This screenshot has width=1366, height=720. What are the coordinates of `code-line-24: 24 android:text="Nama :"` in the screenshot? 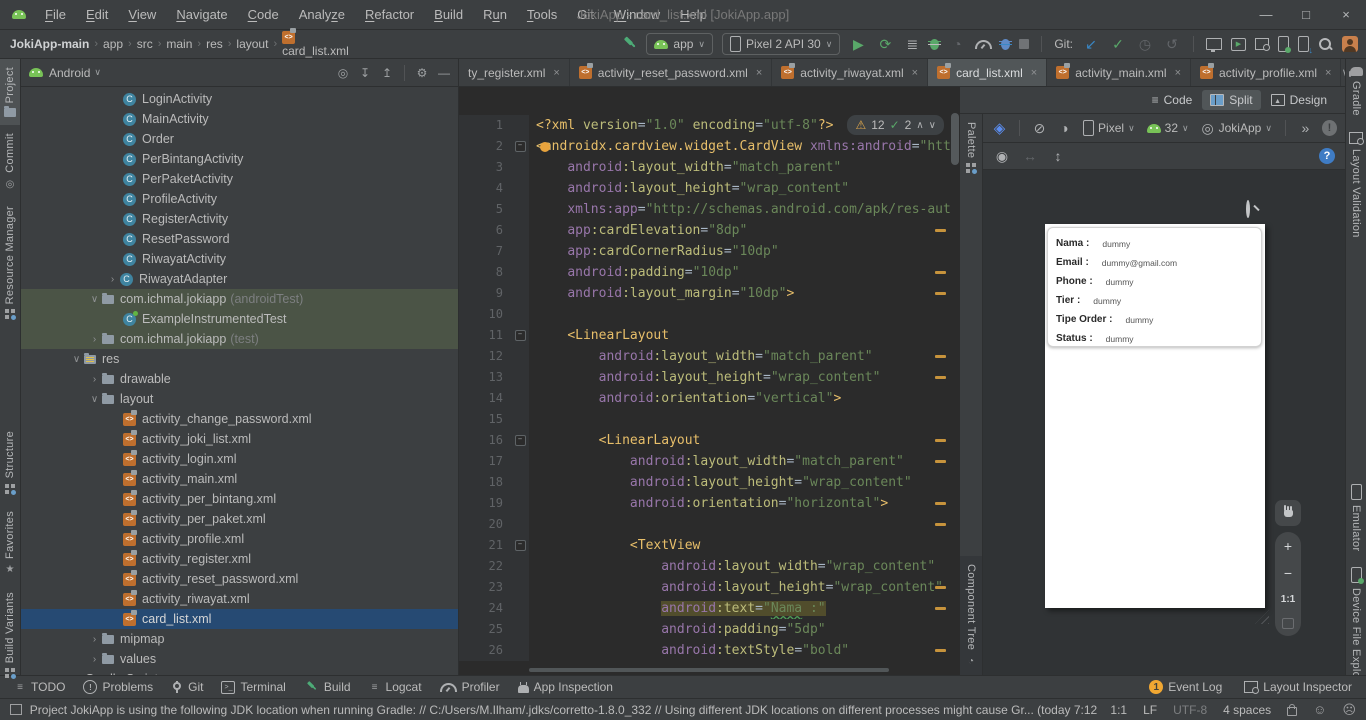 It's located at (709, 608).